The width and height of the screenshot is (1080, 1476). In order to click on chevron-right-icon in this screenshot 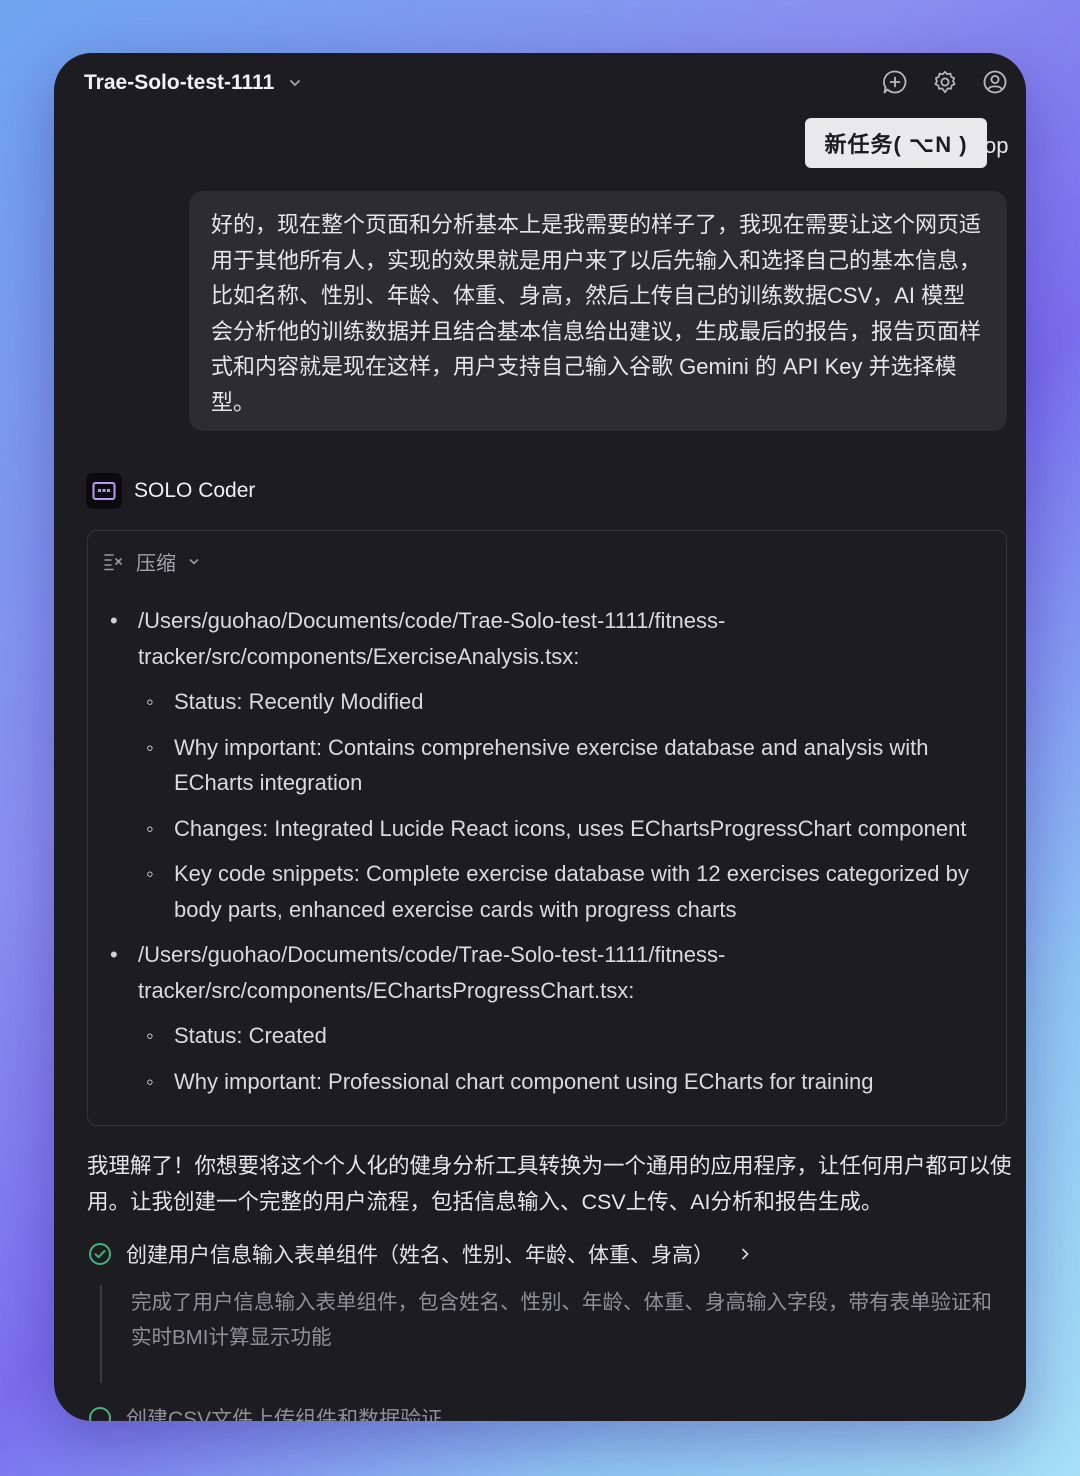, I will do `click(745, 1254)`.